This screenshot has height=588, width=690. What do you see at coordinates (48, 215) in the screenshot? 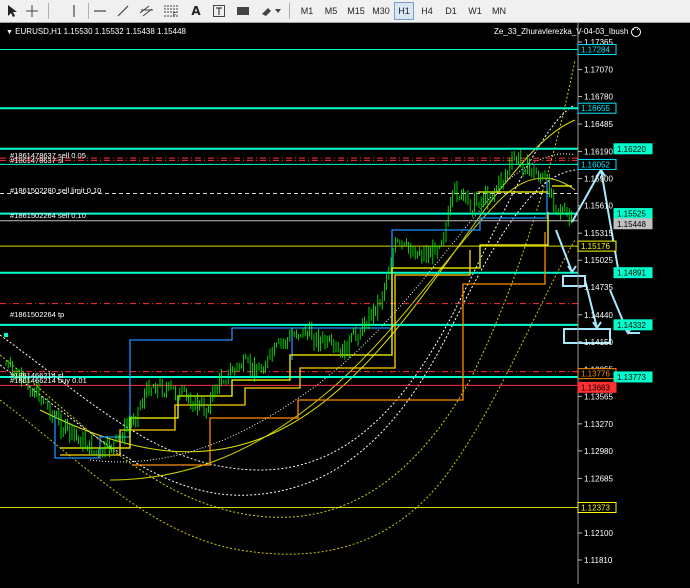
I see `order-label: #1861502264 sell 0.10` at bounding box center [48, 215].